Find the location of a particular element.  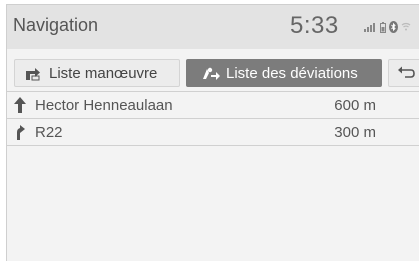

status-icons is located at coordinates (387, 27).